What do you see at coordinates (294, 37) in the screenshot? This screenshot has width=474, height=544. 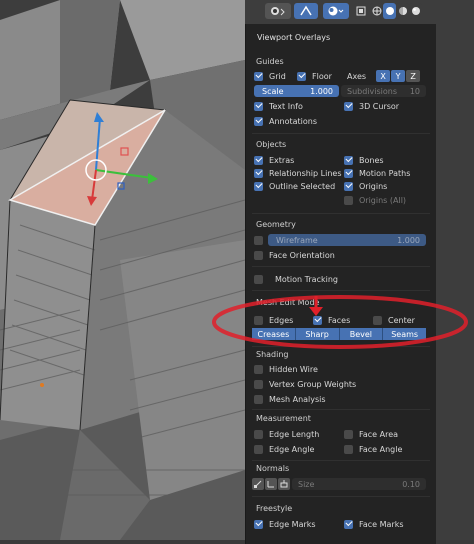 I see `panel-title: Viewport Overlays` at bounding box center [294, 37].